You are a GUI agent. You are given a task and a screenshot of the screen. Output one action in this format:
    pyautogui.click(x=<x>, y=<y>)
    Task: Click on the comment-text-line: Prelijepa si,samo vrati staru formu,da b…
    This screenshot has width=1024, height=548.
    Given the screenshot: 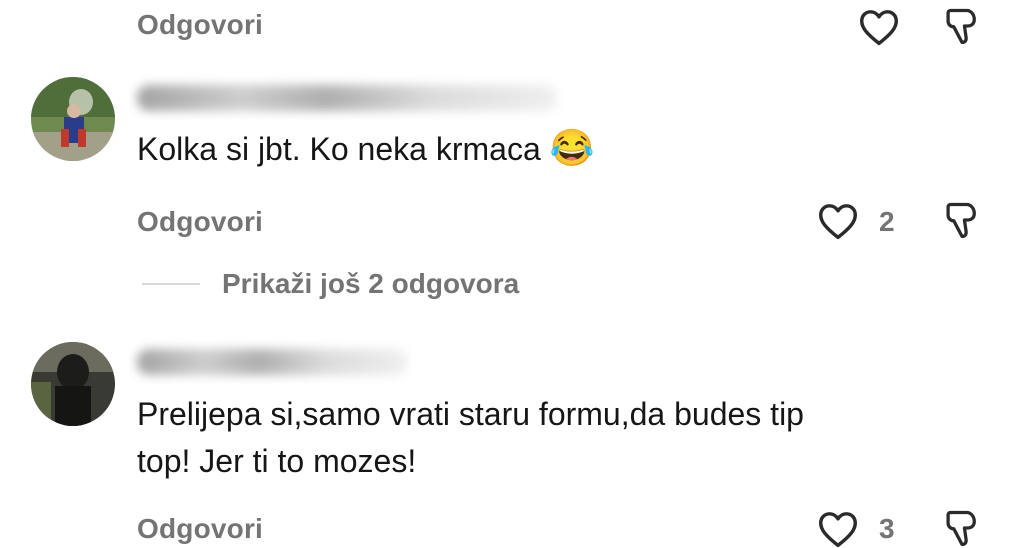 What is the action you would take?
    pyautogui.click(x=470, y=414)
    